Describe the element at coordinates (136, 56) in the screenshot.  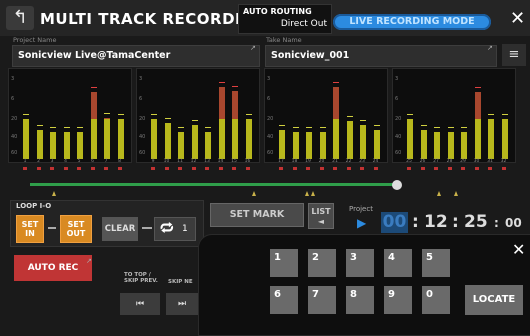
I see `project-name-field: Sonicview Live@TamaCenter` at that location.